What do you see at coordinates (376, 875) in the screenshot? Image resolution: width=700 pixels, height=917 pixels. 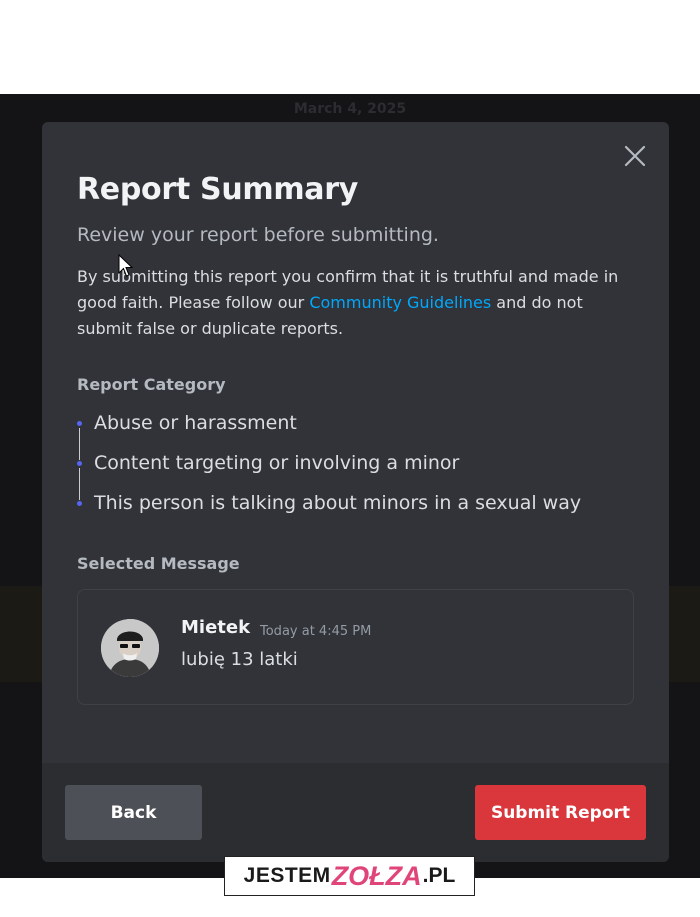 I see `watermark-middle: ZOŁZA` at bounding box center [376, 875].